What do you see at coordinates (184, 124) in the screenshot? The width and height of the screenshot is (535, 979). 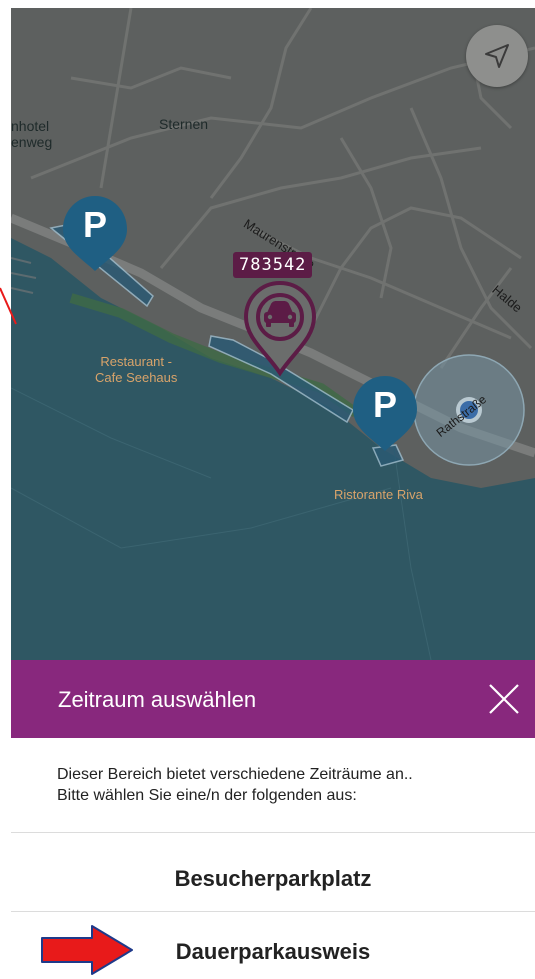 I see `map-label-sternen: Sternen` at bounding box center [184, 124].